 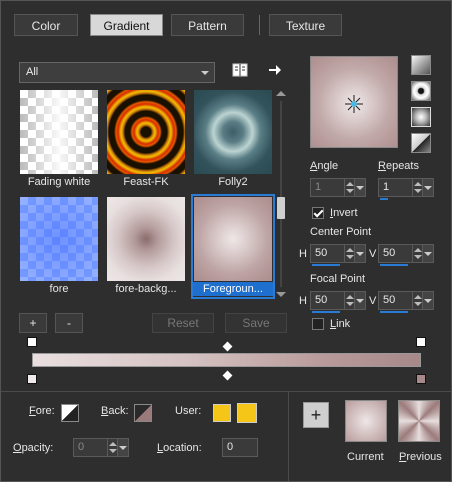 What do you see at coordinates (427, 187) in the screenshot?
I see `repeats-dropdown` at bounding box center [427, 187].